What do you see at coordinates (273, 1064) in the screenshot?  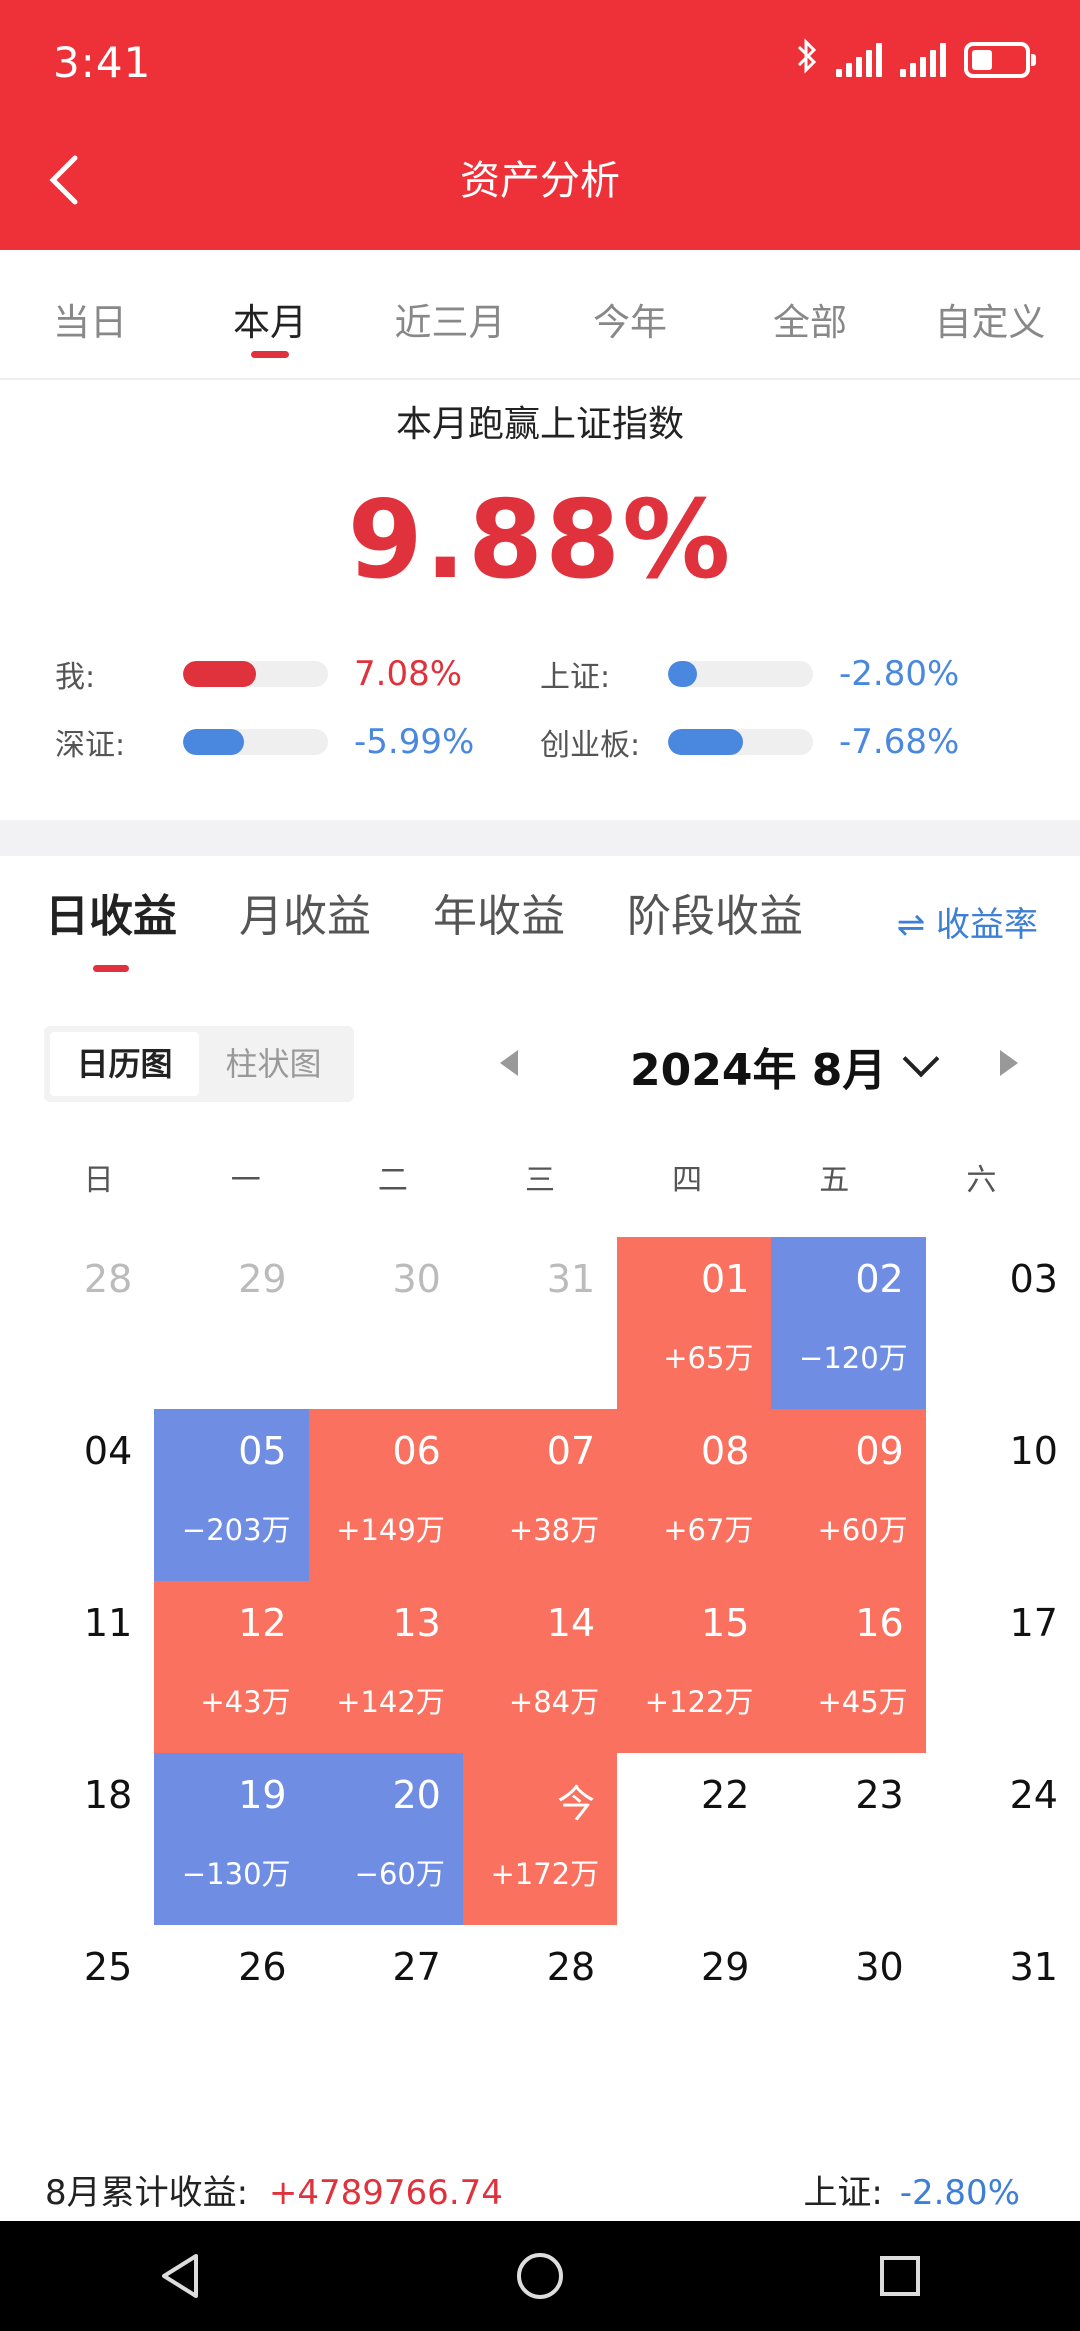 I see `view-toggle-bar: 柱状图` at bounding box center [273, 1064].